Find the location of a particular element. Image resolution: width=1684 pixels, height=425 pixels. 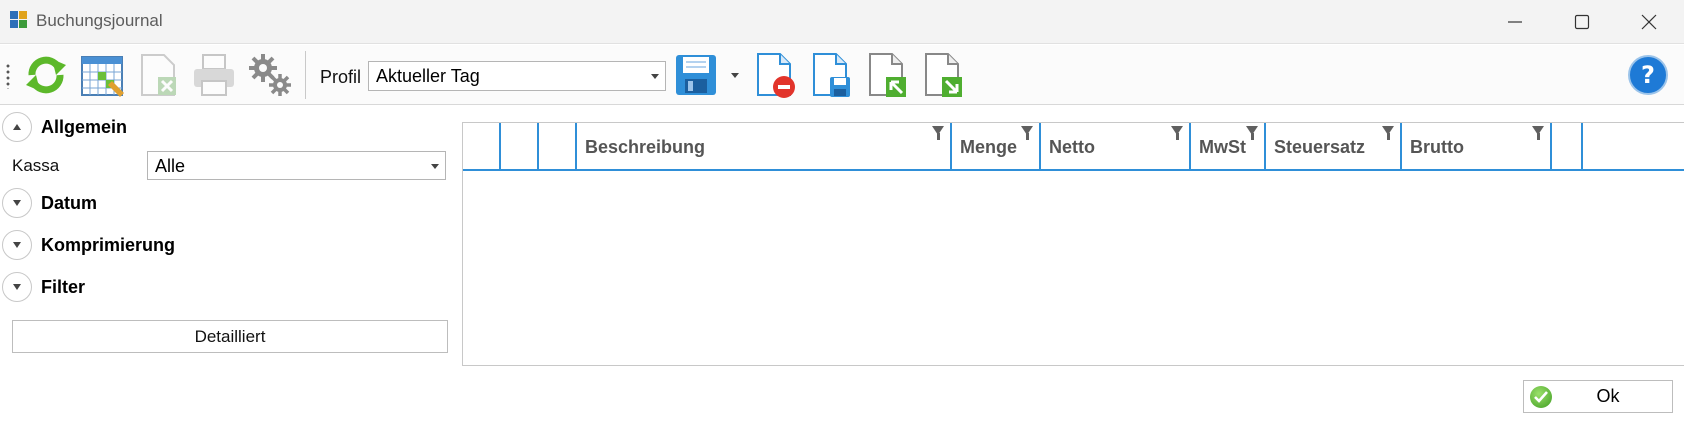

close-button is located at coordinates (1649, 22).